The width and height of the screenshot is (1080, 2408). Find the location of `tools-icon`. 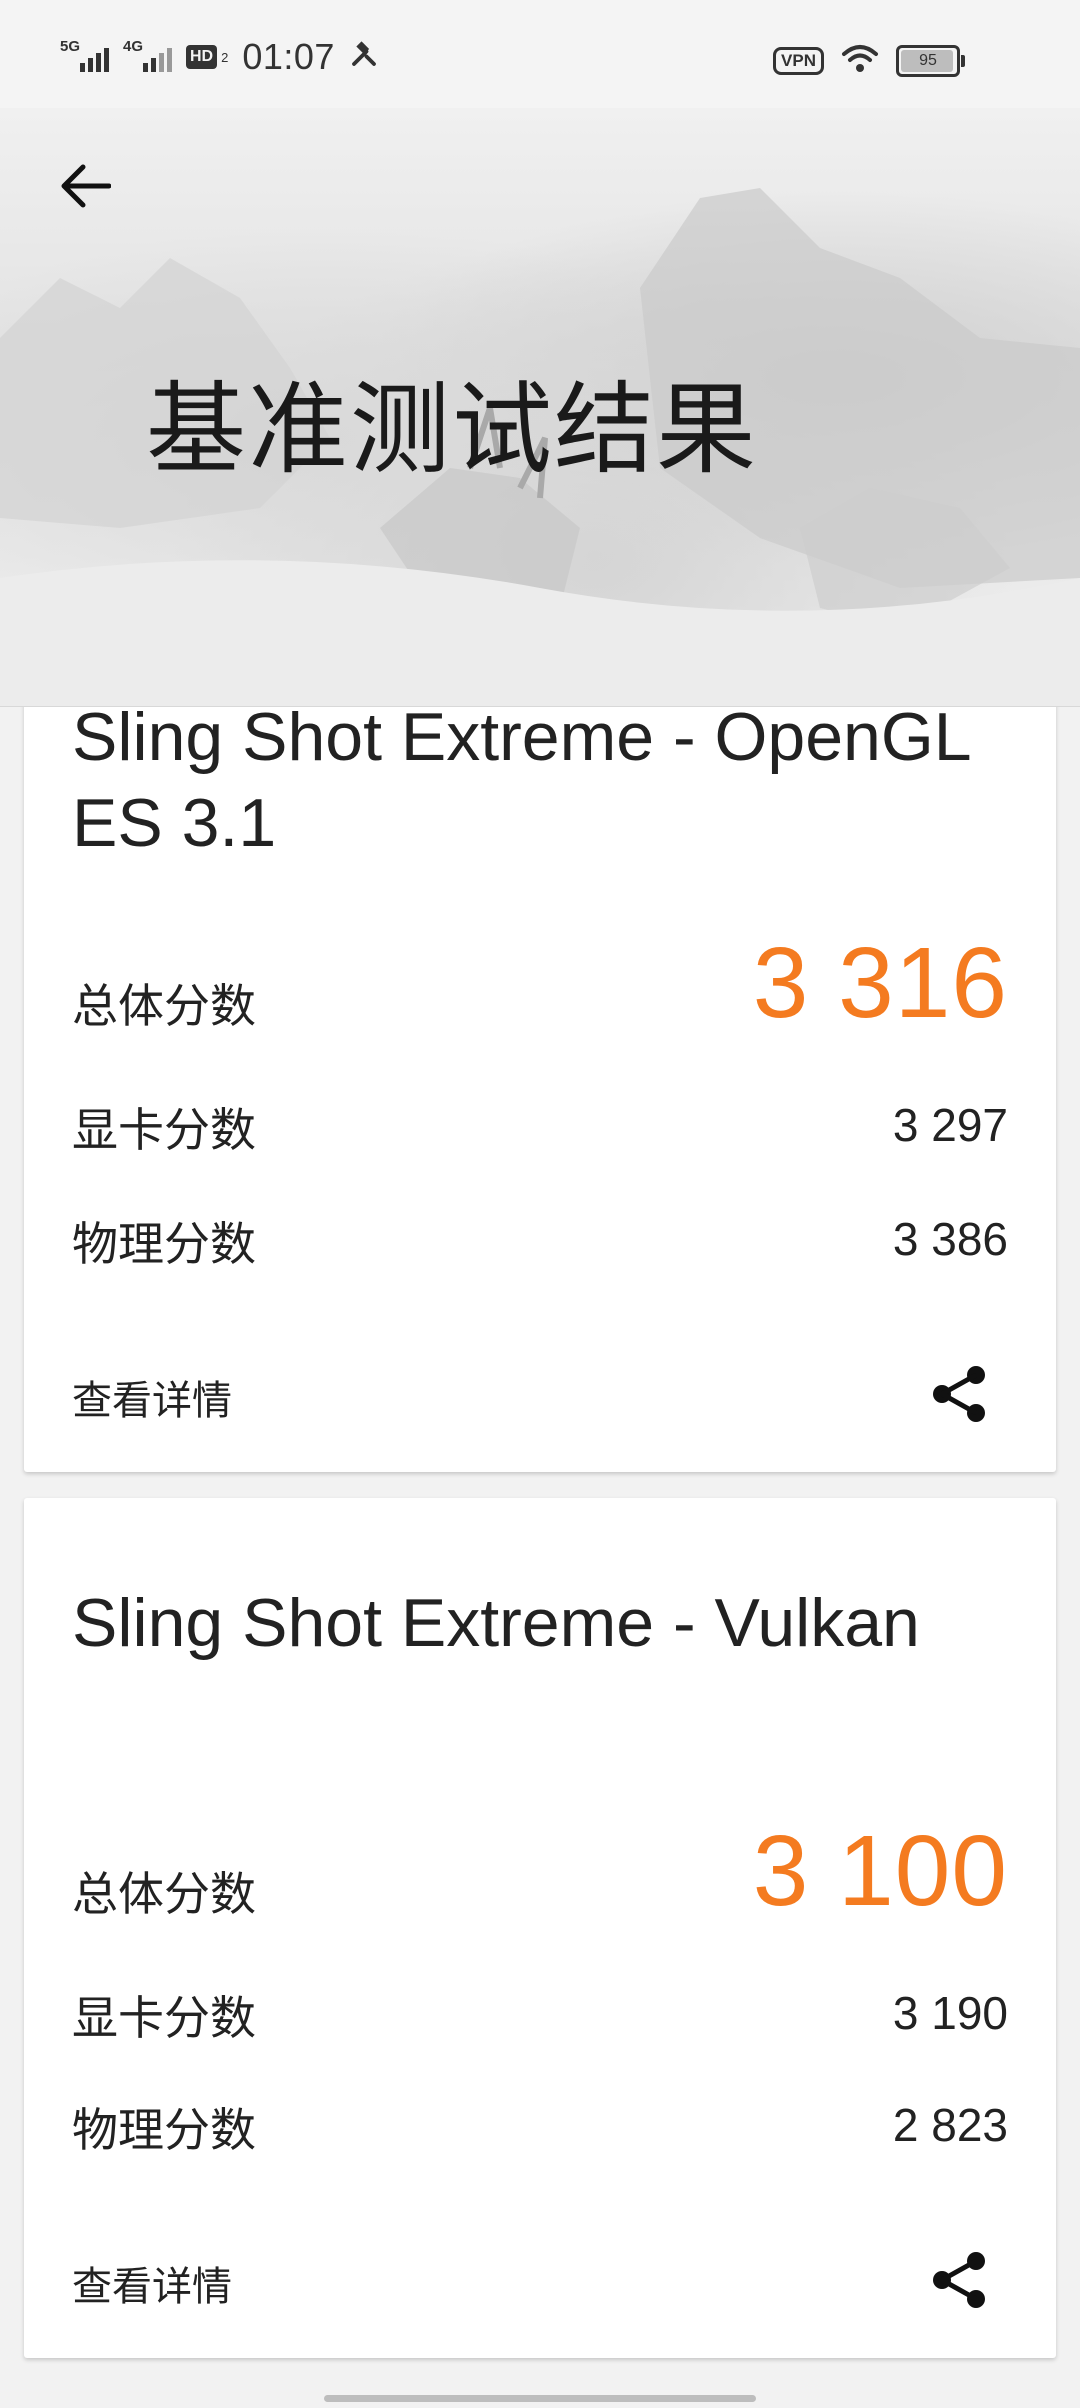

tools-icon is located at coordinates (364, 57).